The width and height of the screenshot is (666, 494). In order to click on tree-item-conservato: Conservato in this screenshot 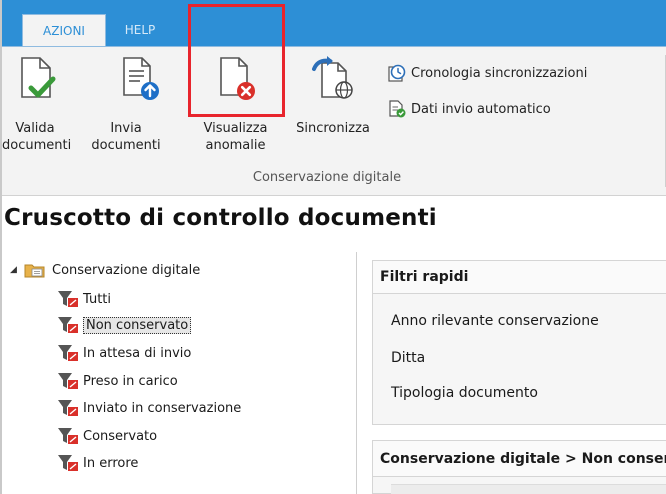, I will do `click(107, 436)`.